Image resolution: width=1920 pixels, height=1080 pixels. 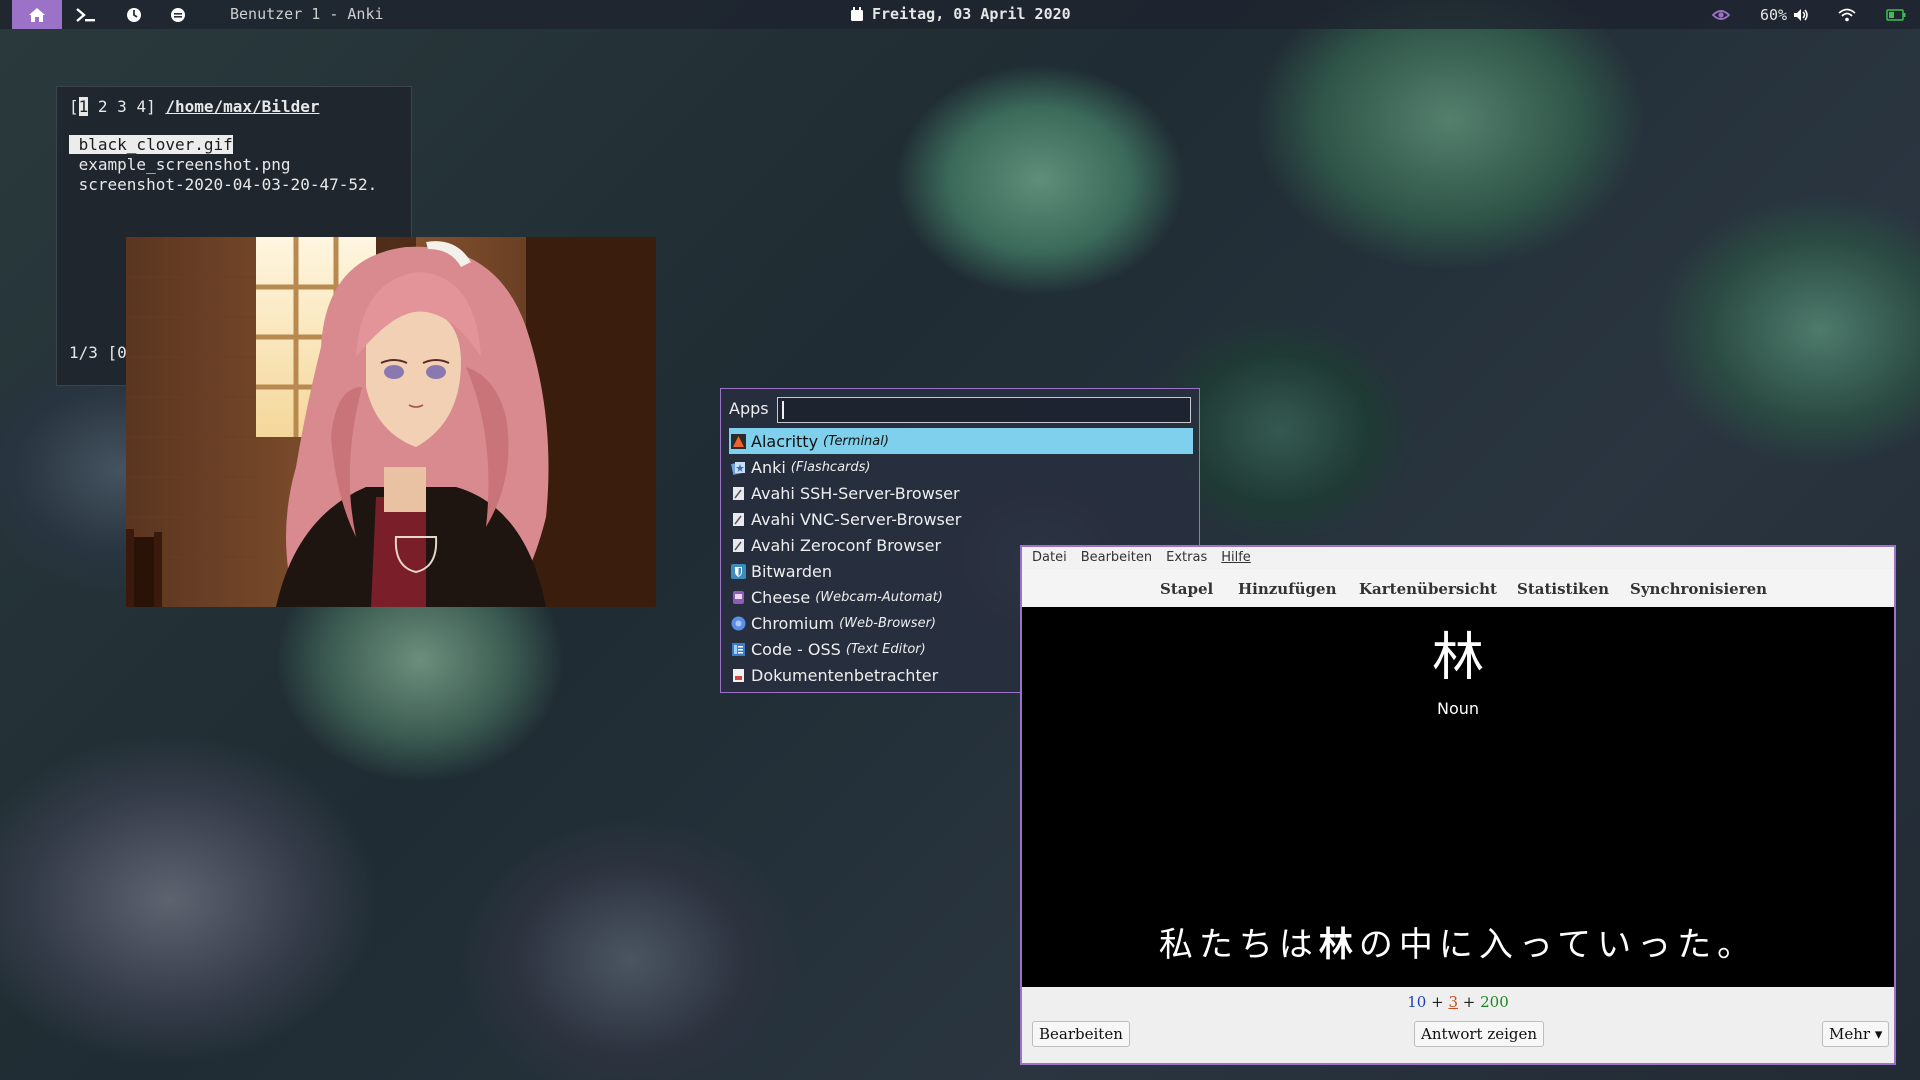 I want to click on launcher-item-avahi-ssh: Avahi SSH-Server-Browser, so click(x=961, y=493).